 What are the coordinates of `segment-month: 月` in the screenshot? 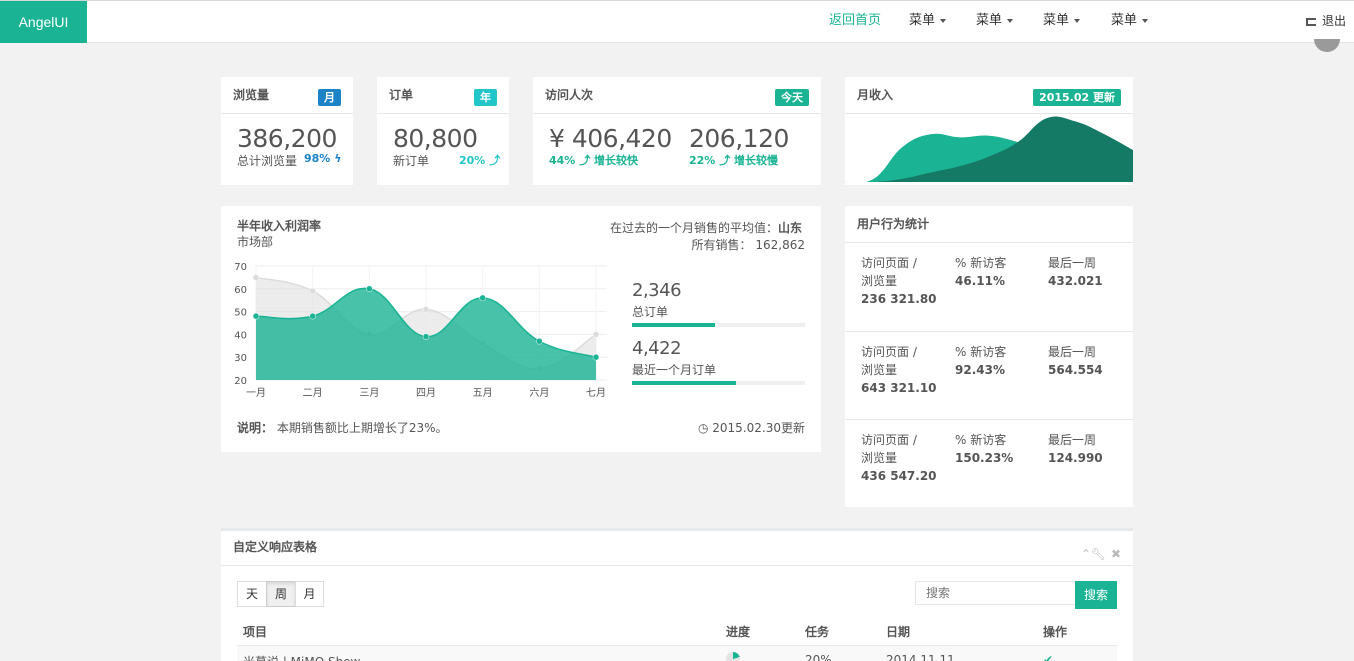 It's located at (309, 594).